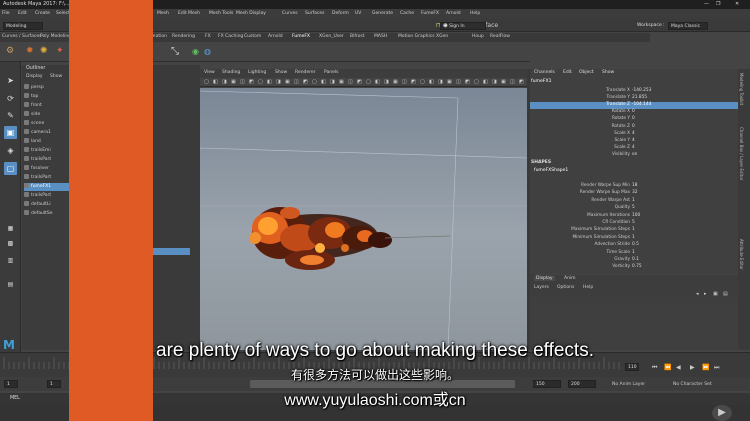  Describe the element at coordinates (231, 72) in the screenshot. I see `viewport-menu-shading: Shading` at that location.